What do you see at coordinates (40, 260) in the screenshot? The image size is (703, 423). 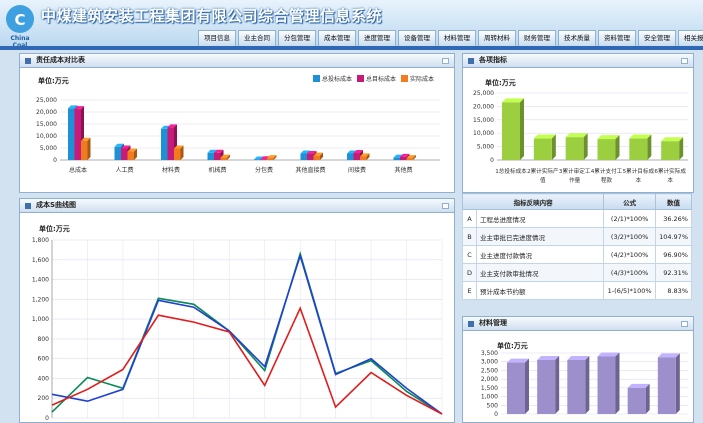 I see `s-curve-tick-label: 1,600` at bounding box center [40, 260].